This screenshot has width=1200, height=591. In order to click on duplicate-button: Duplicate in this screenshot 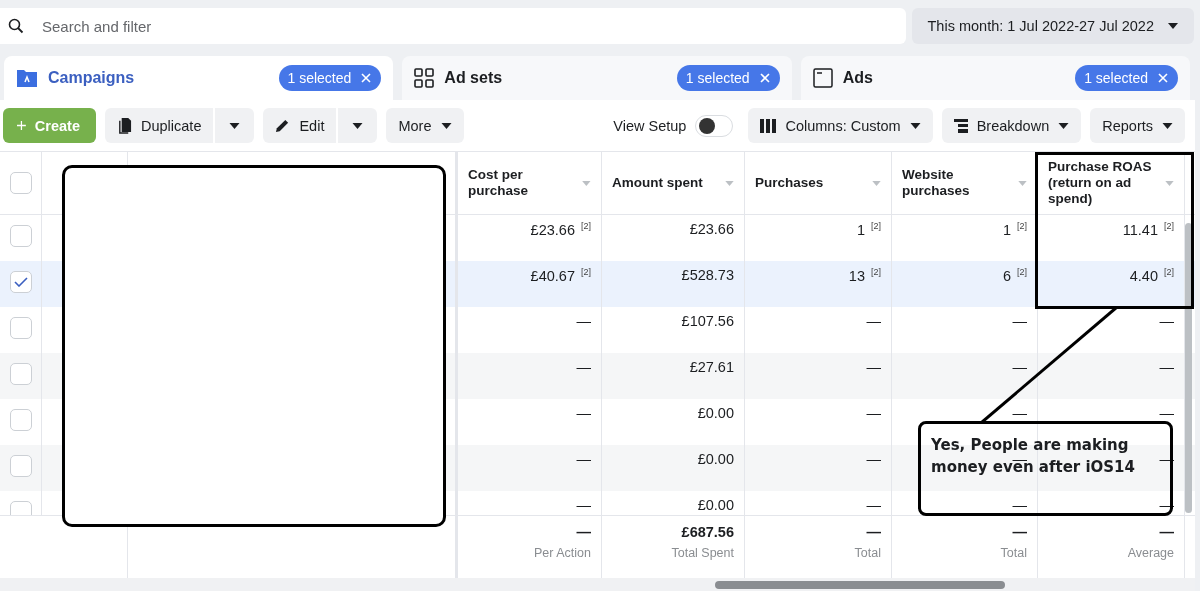, I will do `click(159, 125)`.